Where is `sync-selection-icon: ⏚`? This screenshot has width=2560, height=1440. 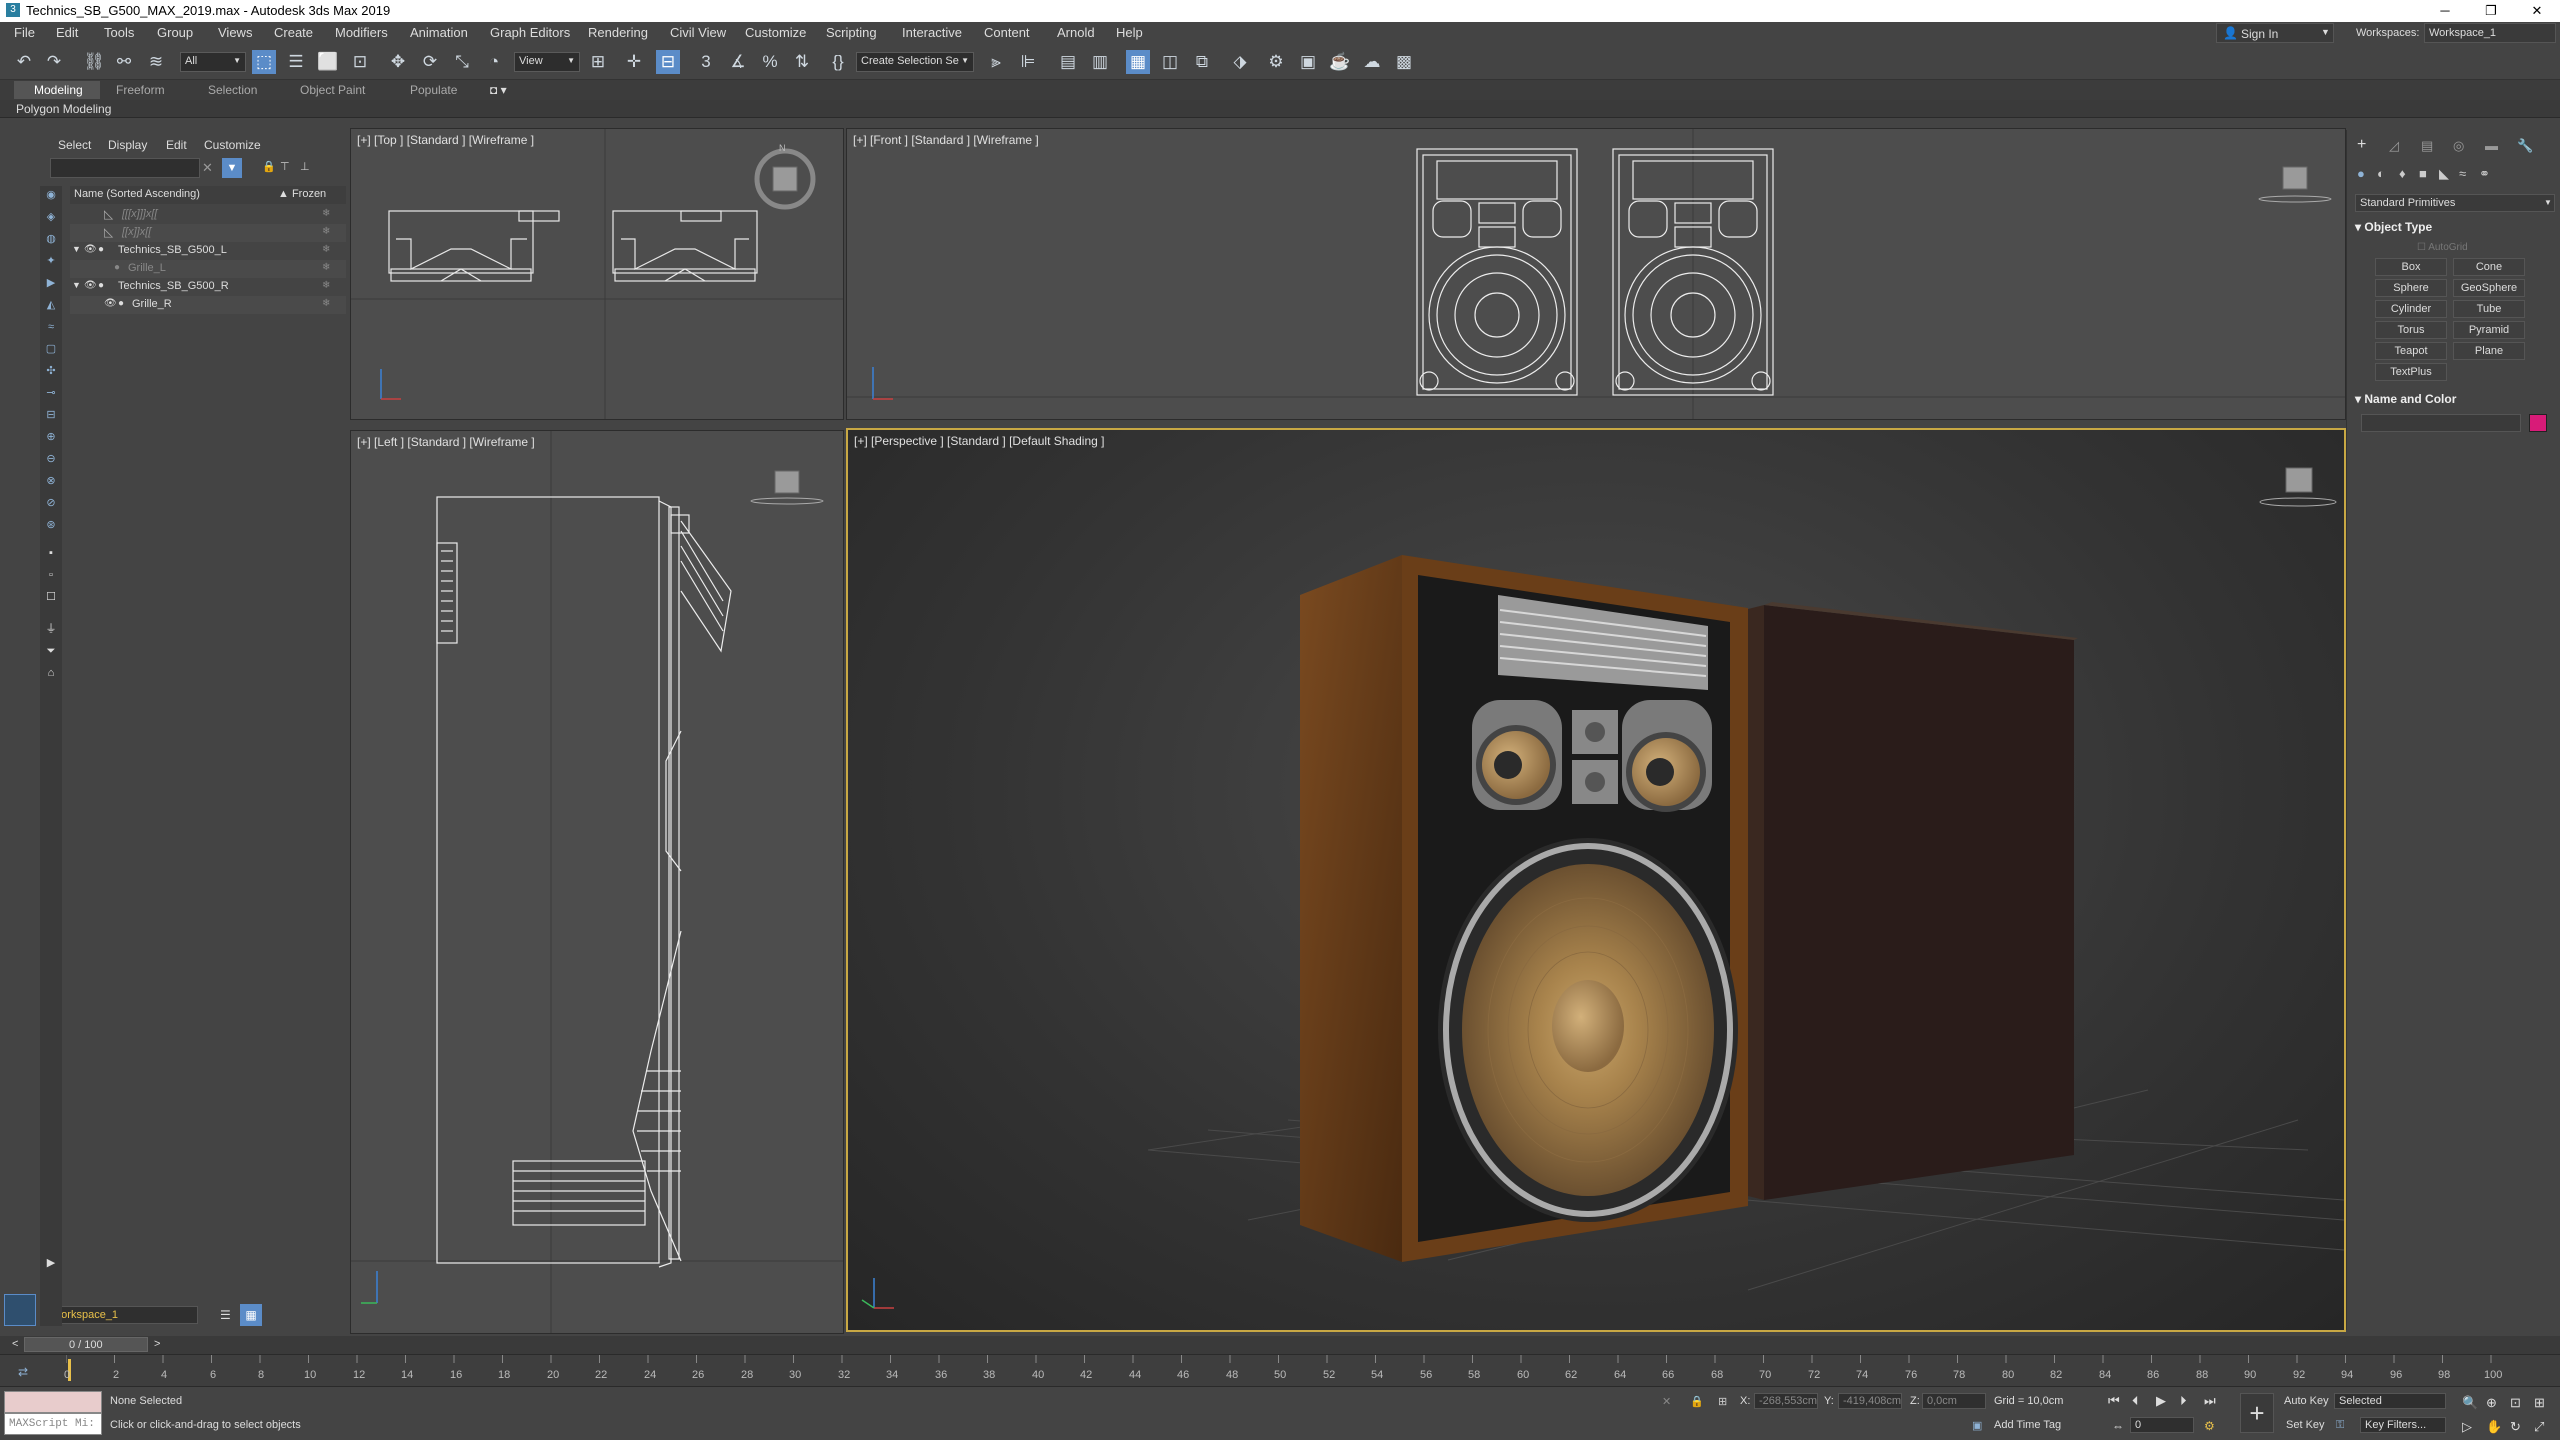 sync-selection-icon: ⏚ is located at coordinates (51, 629).